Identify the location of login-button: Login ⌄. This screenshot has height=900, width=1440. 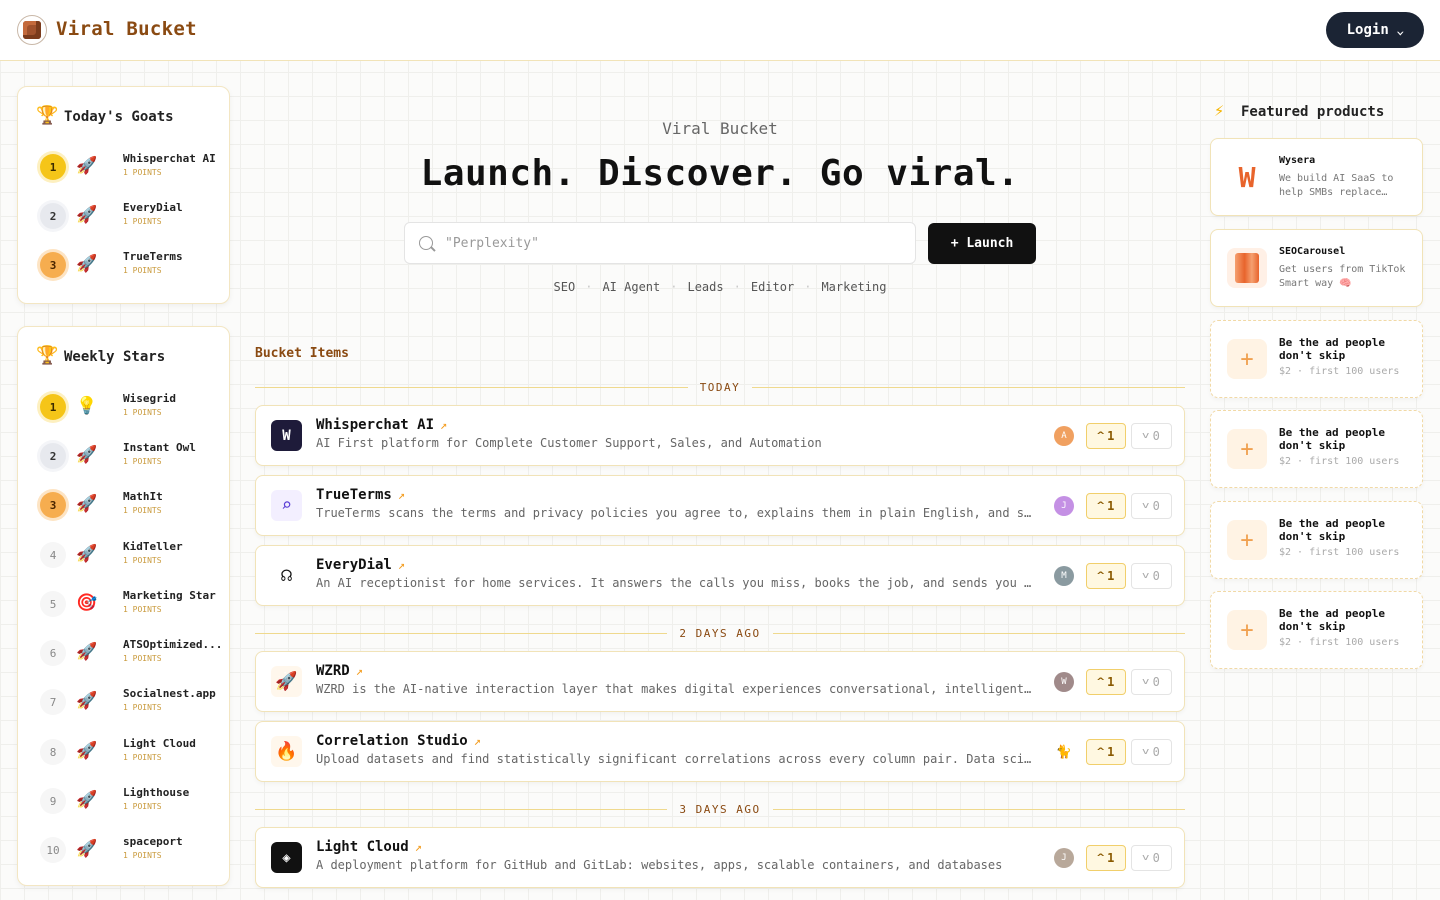
(1375, 30).